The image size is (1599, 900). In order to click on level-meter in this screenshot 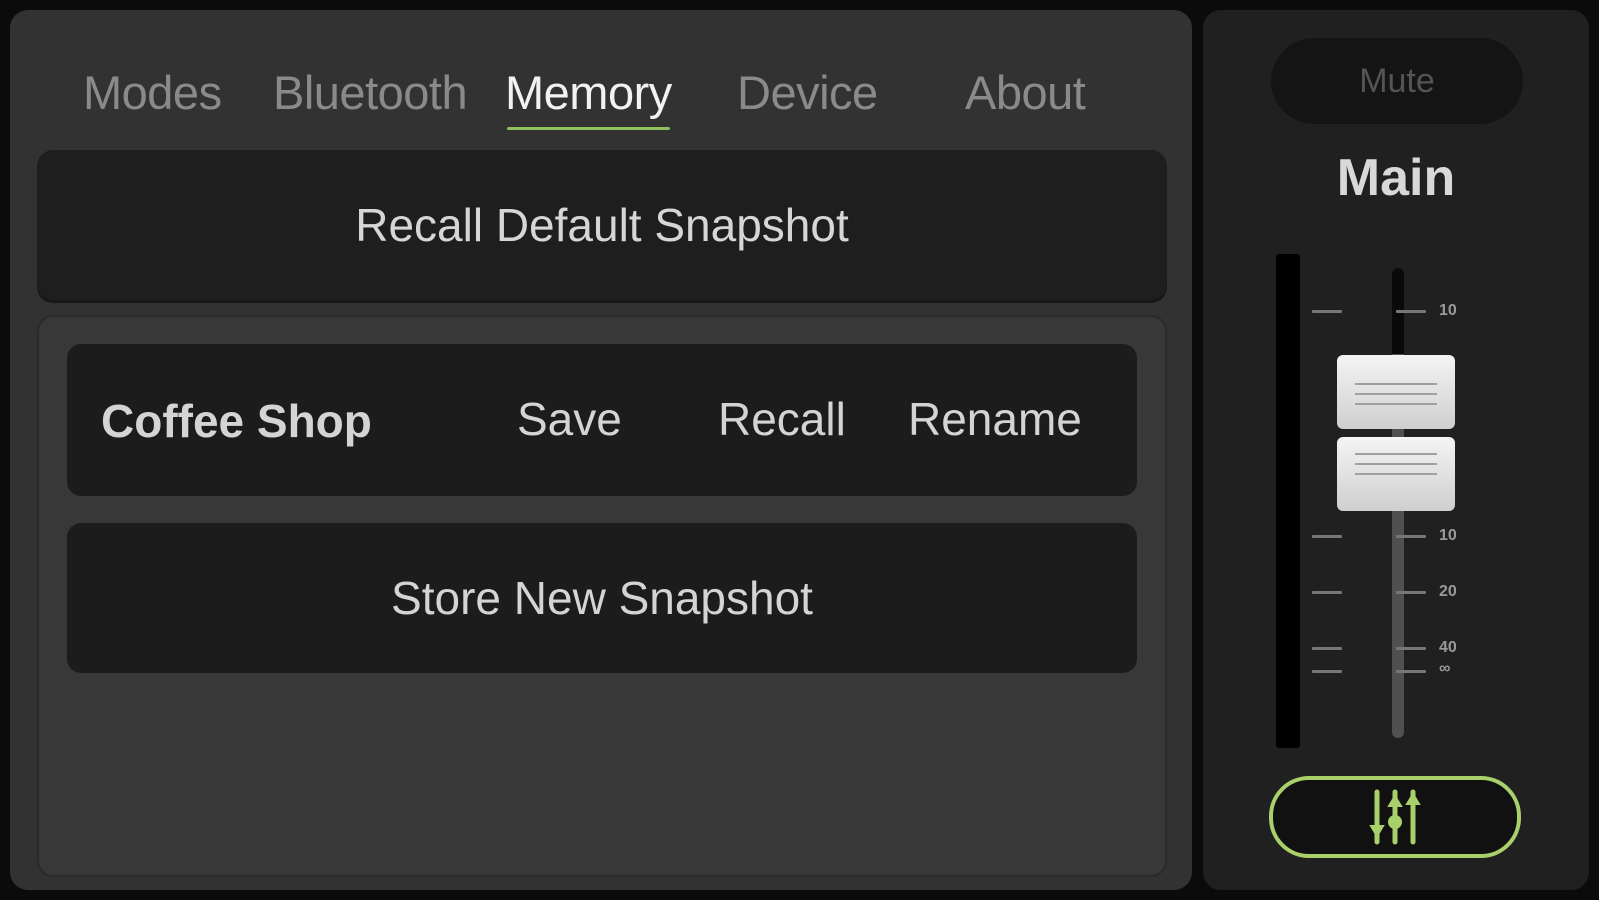, I will do `click(1288, 501)`.